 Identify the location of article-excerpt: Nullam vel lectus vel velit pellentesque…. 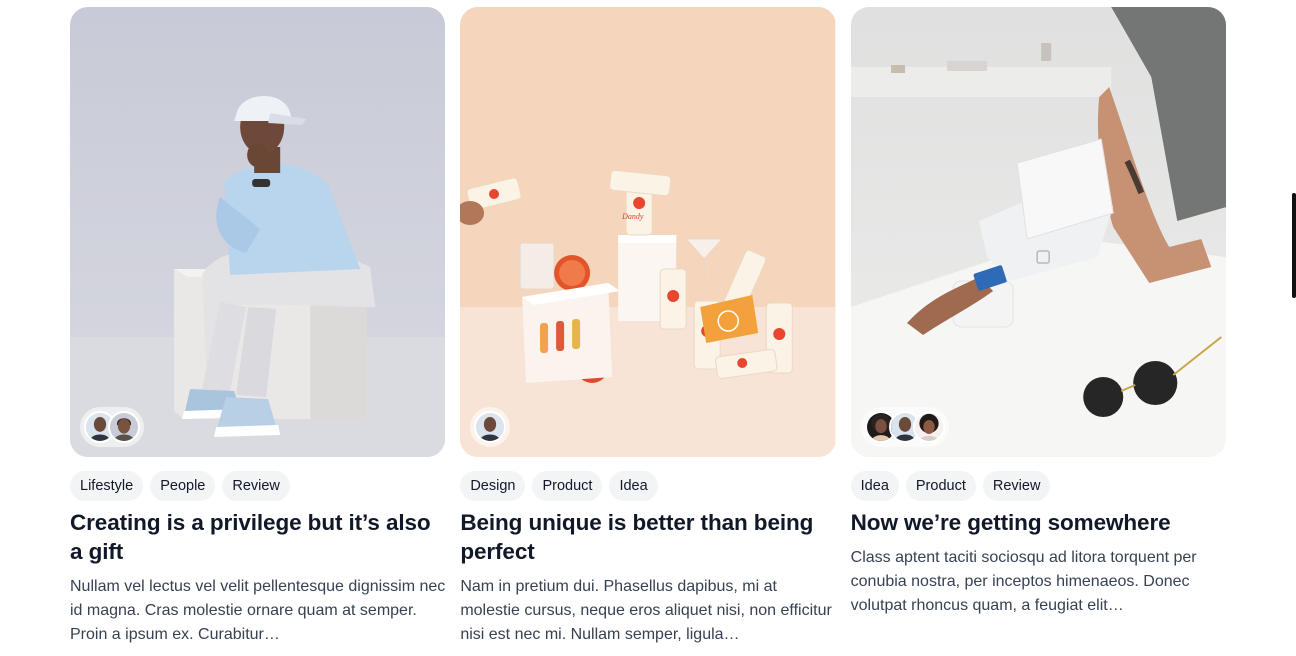
(258, 610).